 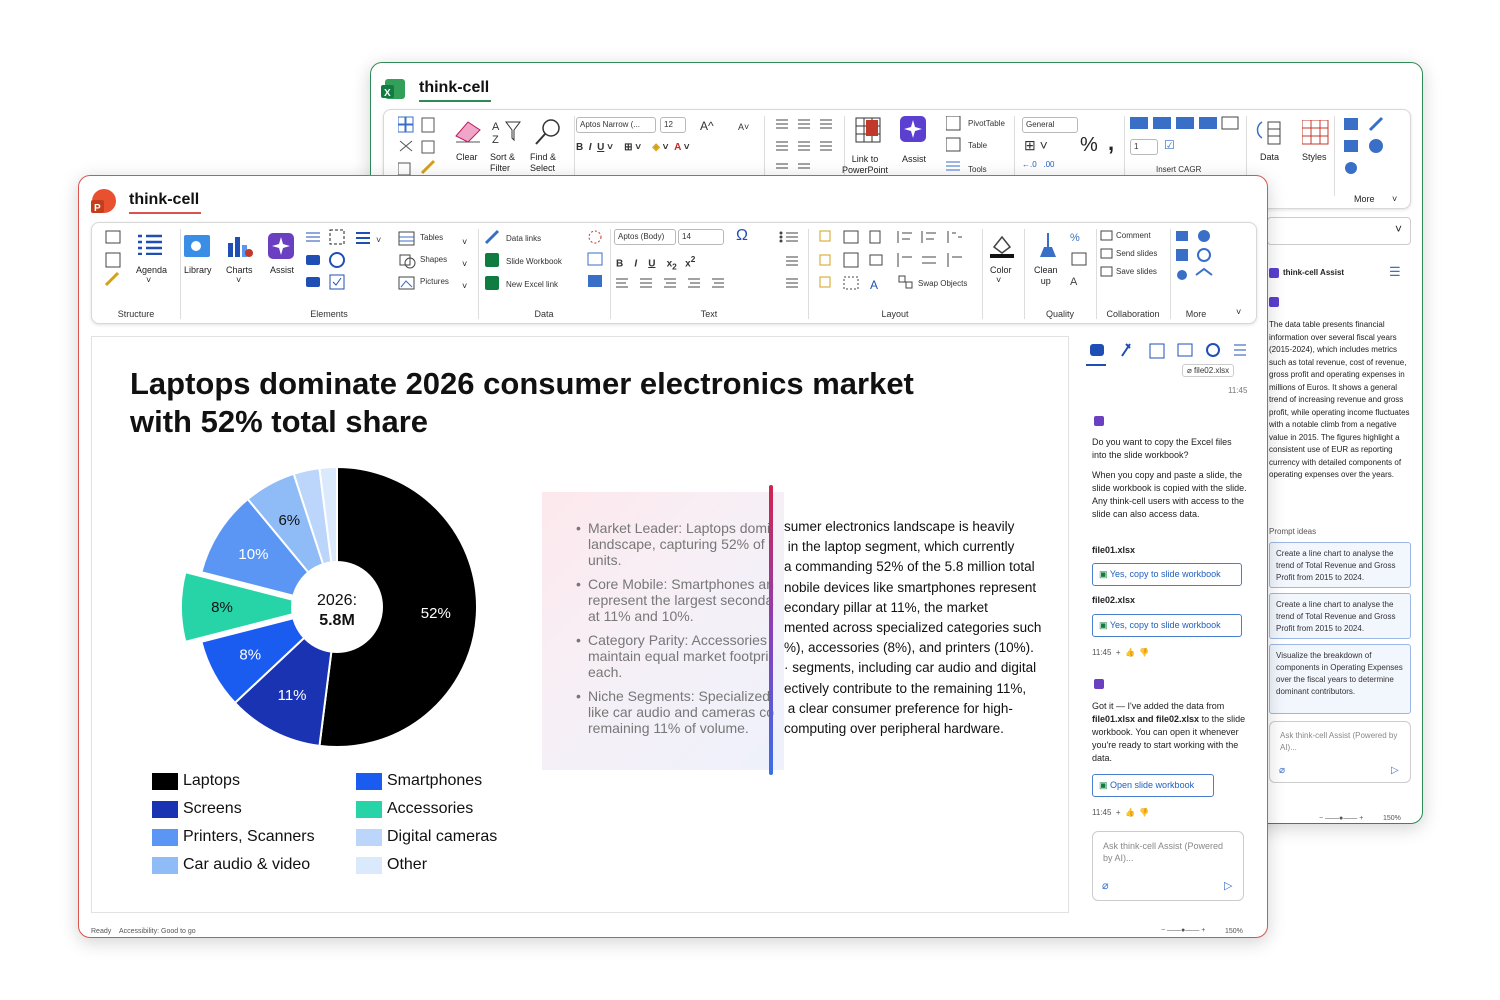 I want to click on styles-button: Styles, so click(x=1314, y=157).